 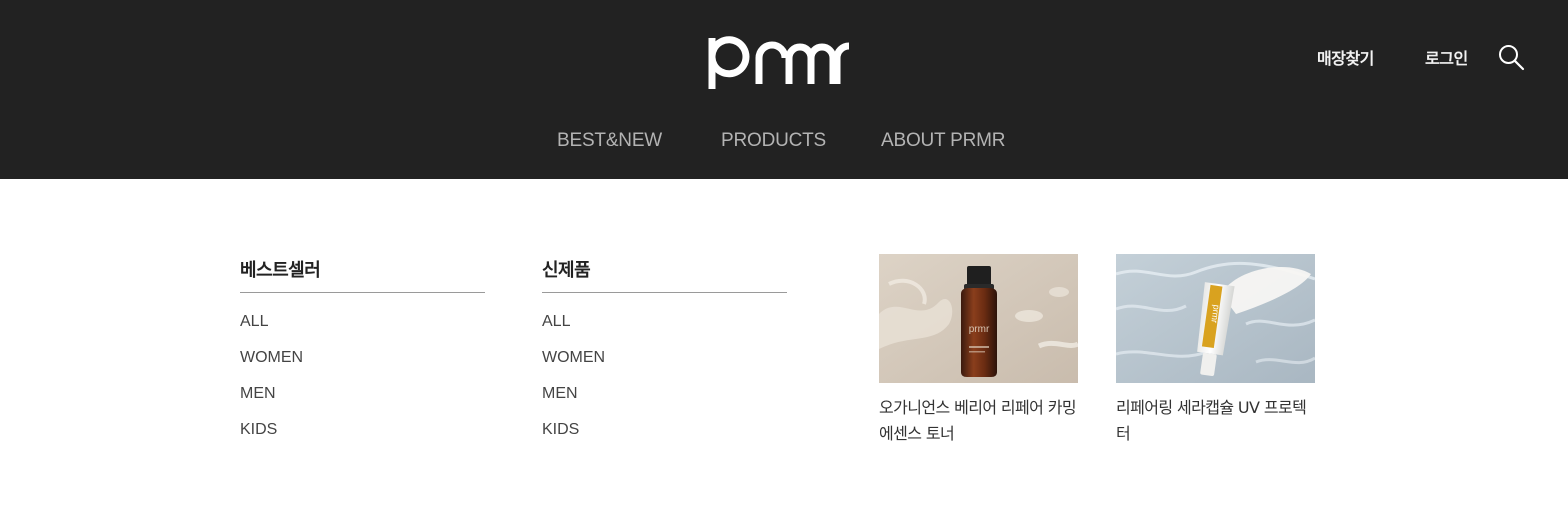 I want to click on bestseller-column: 베스트셀러 ALL WOMEN MEN KIDS, so click(x=362, y=356).